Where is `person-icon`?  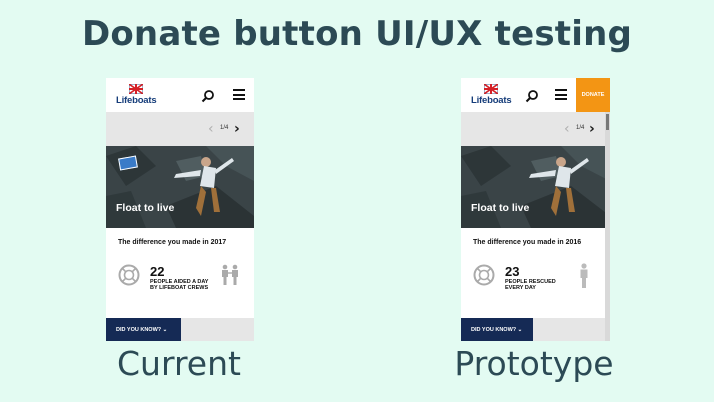
person-icon is located at coordinates (584, 276).